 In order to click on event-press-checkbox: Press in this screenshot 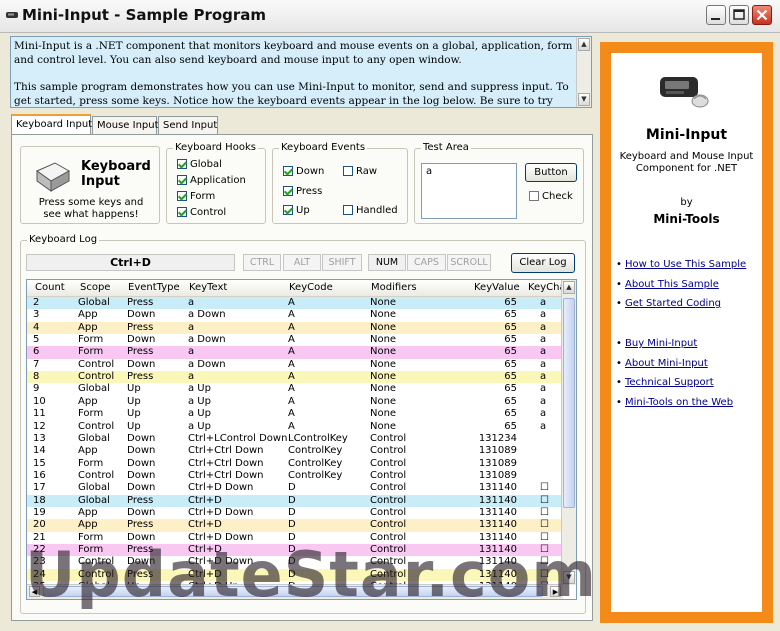, I will do `click(302, 191)`.